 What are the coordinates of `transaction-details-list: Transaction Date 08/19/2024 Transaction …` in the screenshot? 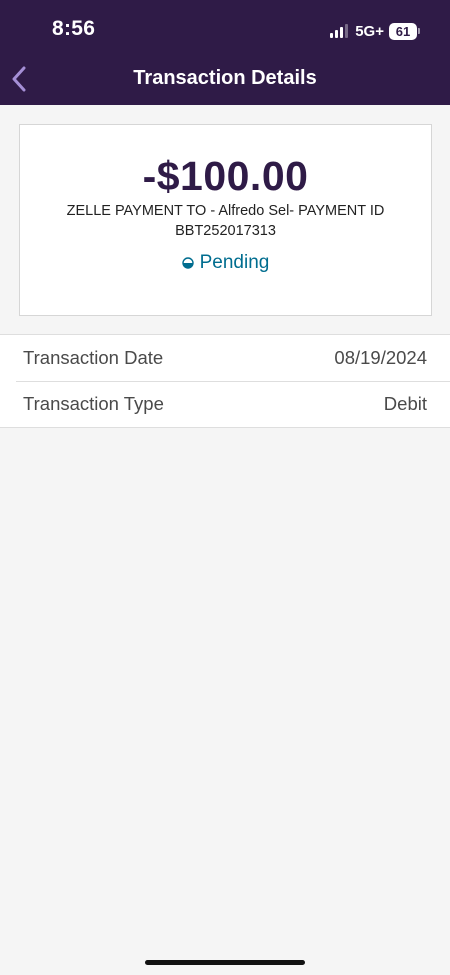 It's located at (225, 381).